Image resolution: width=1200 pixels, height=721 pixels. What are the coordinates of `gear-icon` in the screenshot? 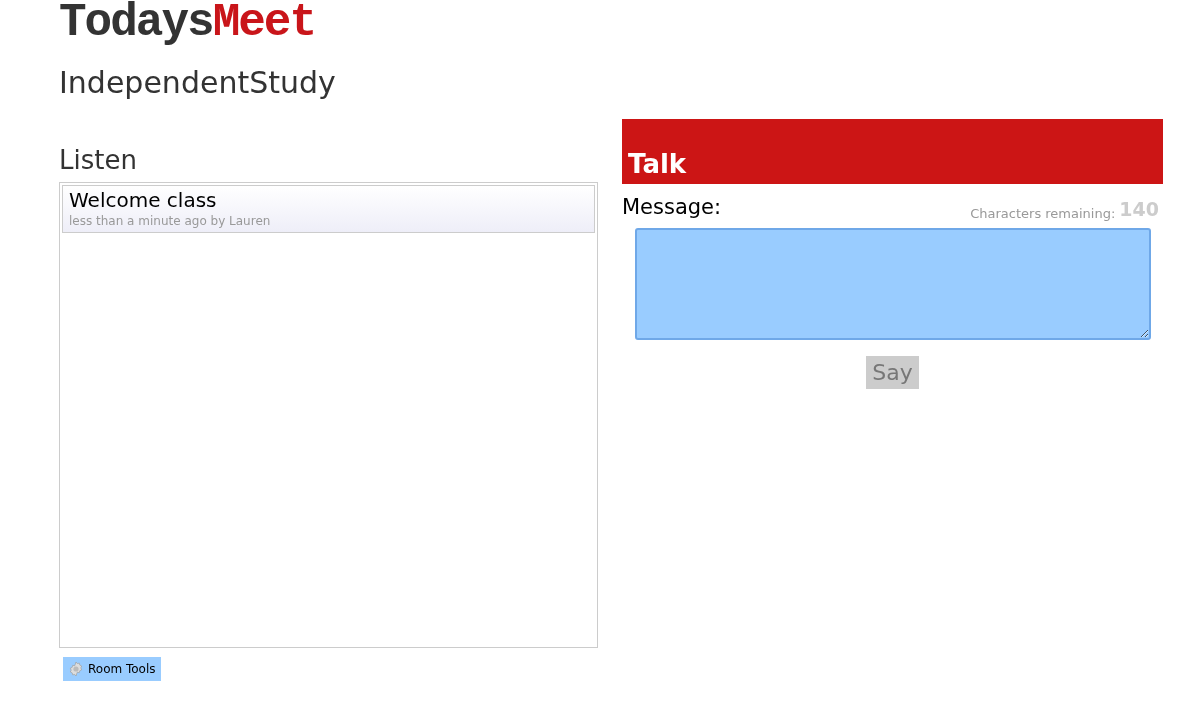 It's located at (76, 669).